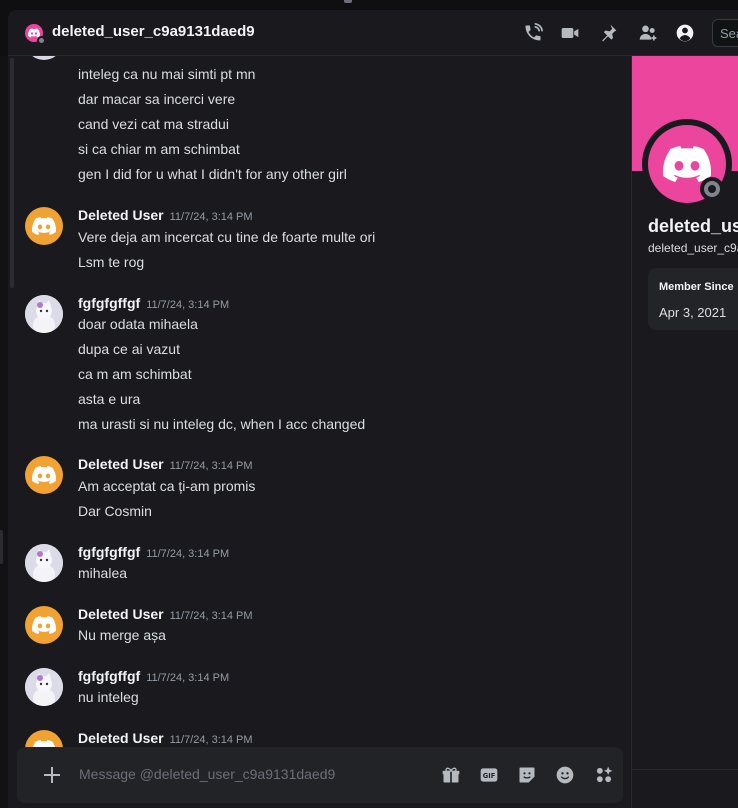 This screenshot has width=738, height=808. What do you see at coordinates (712, 189) in the screenshot?
I see `profile-status-indicator` at bounding box center [712, 189].